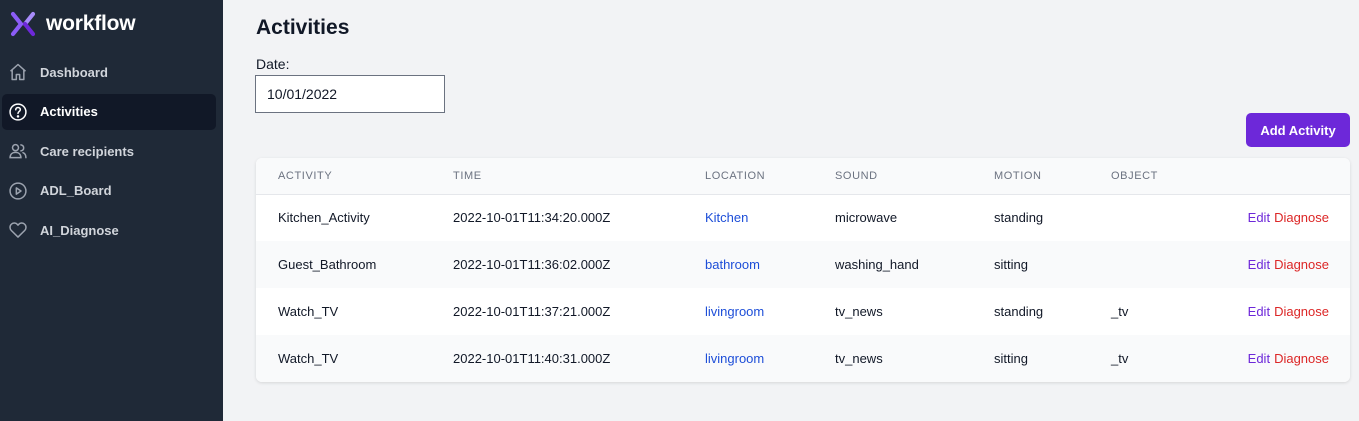 This screenshot has width=1359, height=421. I want to click on date-label: Date:, so click(273, 64).